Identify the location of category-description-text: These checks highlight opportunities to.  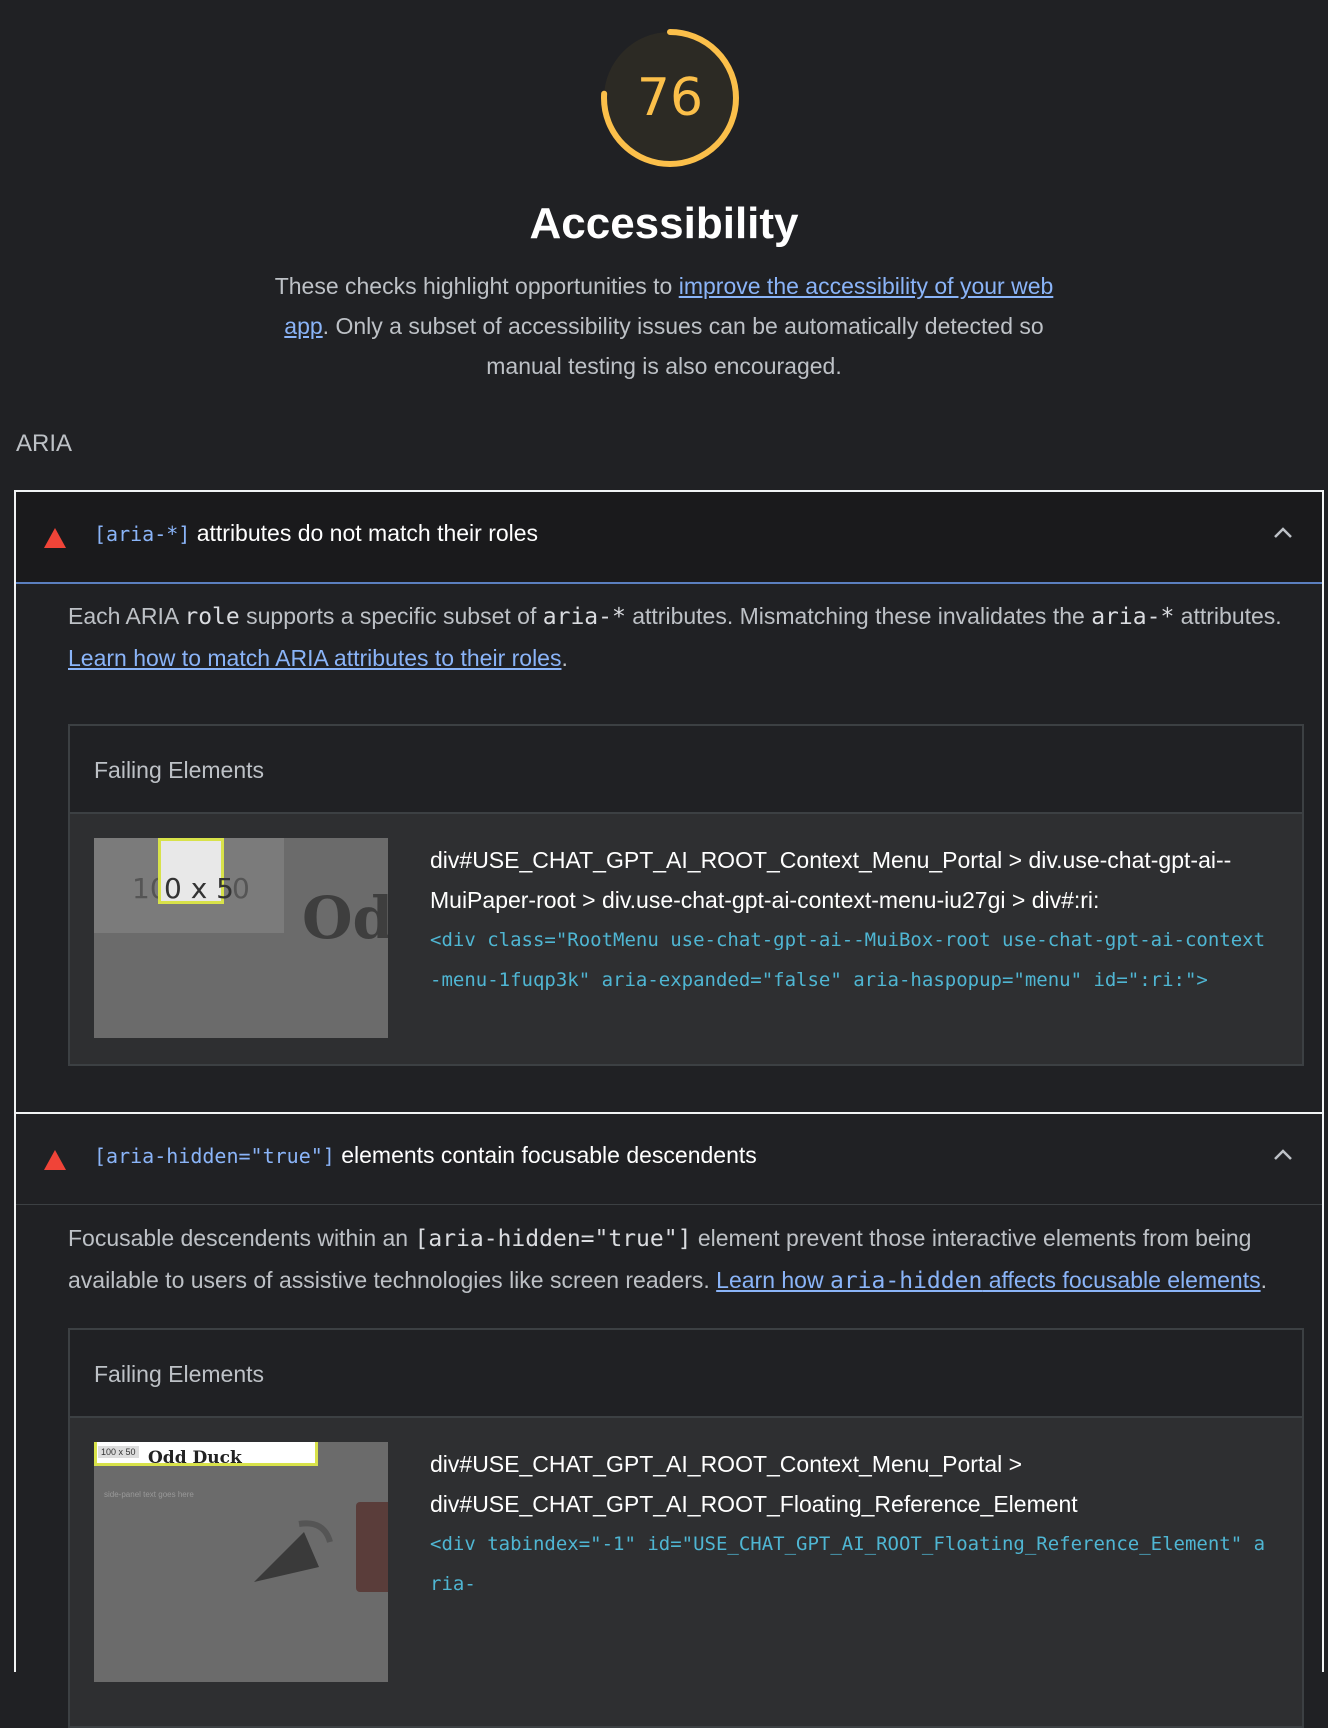
(476, 286).